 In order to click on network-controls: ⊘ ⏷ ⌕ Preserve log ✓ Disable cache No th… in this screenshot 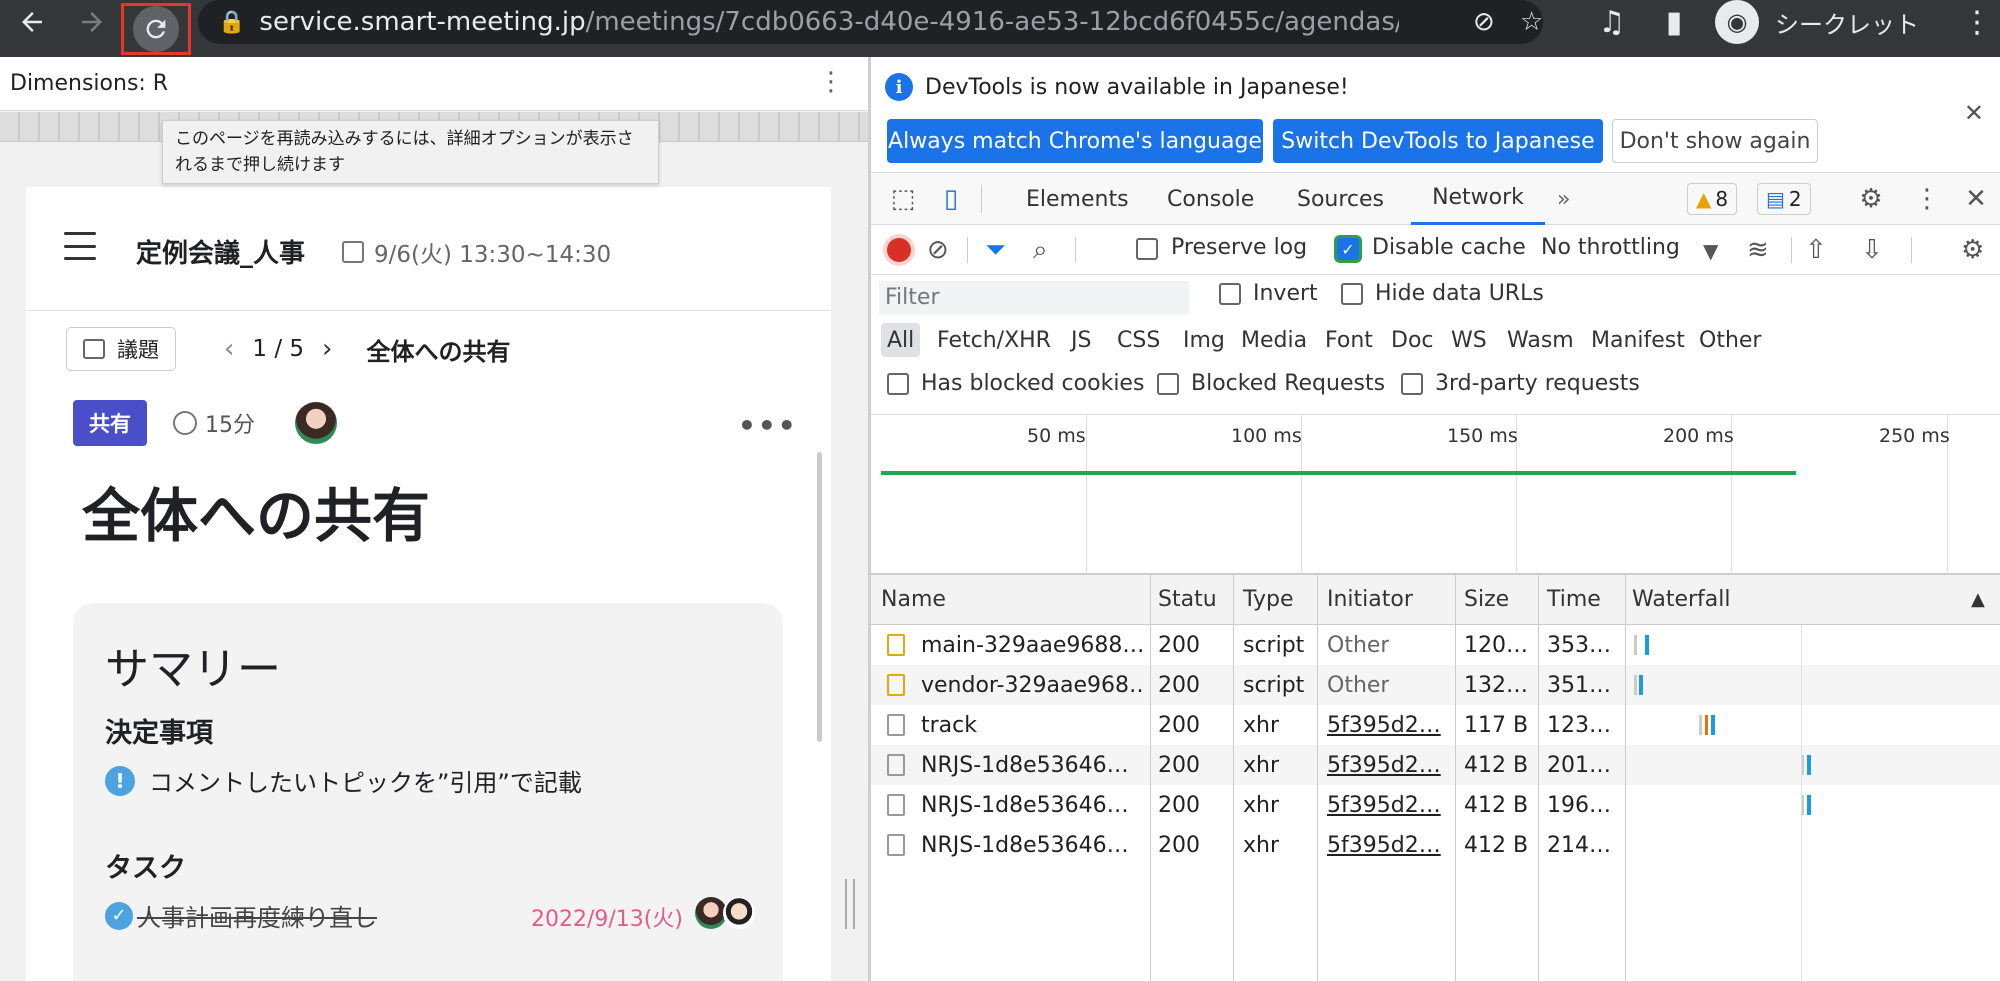, I will do `click(1435, 250)`.